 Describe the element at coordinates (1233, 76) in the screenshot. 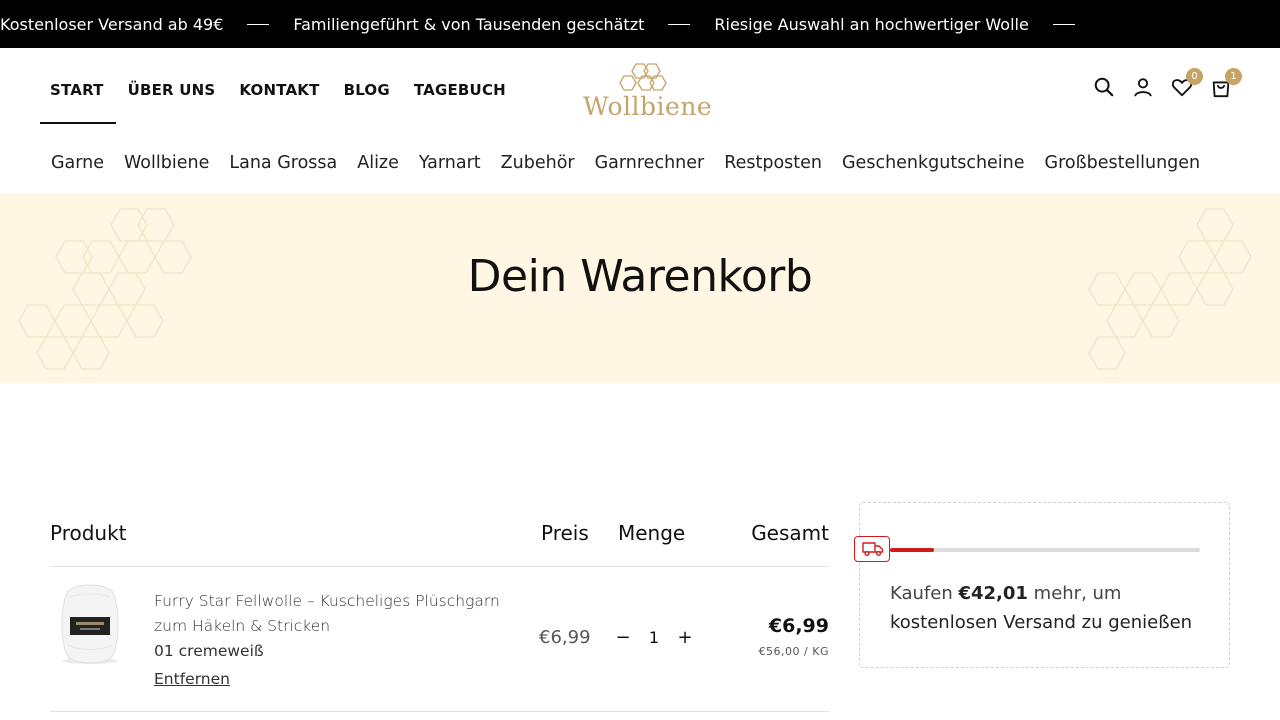

I see `cart-count-badge: 1` at that location.